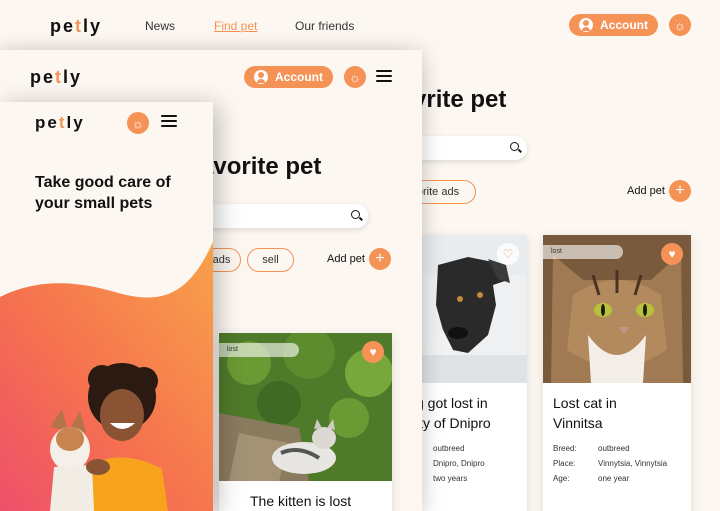  What do you see at coordinates (160, 26) in the screenshot?
I see `nav-news: News` at bounding box center [160, 26].